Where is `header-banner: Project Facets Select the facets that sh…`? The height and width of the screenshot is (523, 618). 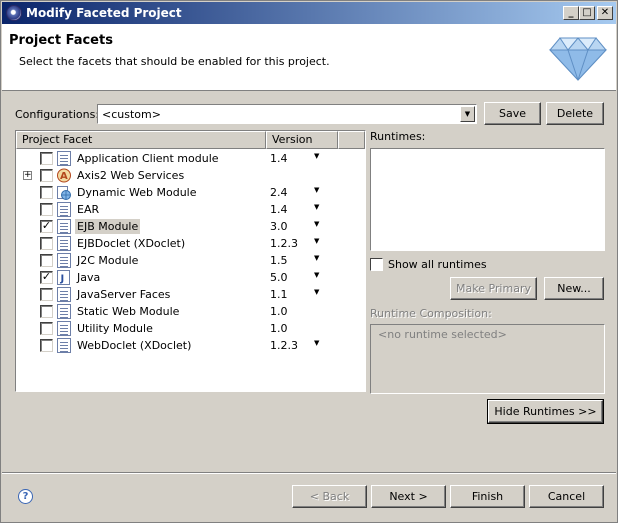 header-banner: Project Facets Select the facets that sh… is located at coordinates (309, 57).